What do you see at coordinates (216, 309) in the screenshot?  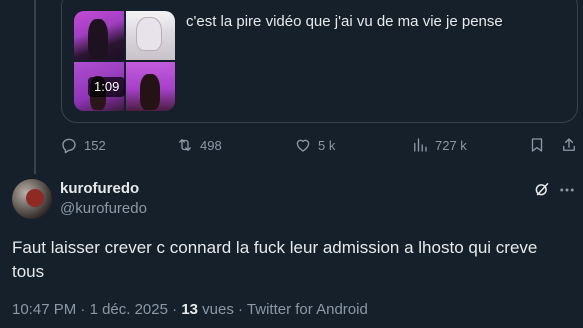 I see `tweet-views-label: vues` at bounding box center [216, 309].